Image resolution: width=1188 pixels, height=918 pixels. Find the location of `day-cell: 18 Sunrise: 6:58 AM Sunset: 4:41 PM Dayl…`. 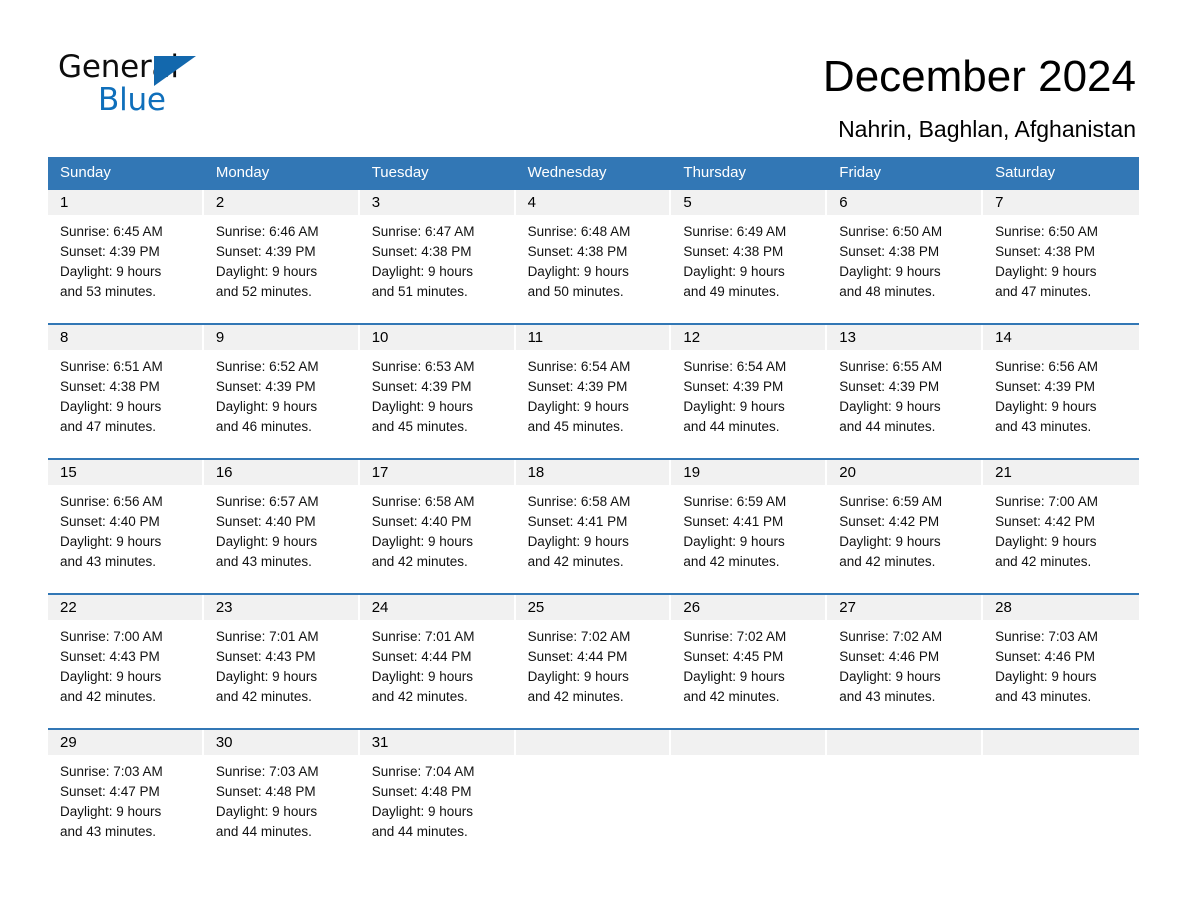

day-cell: 18 Sunrise: 6:58 AM Sunset: 4:41 PM Dayl… is located at coordinates (593, 516).